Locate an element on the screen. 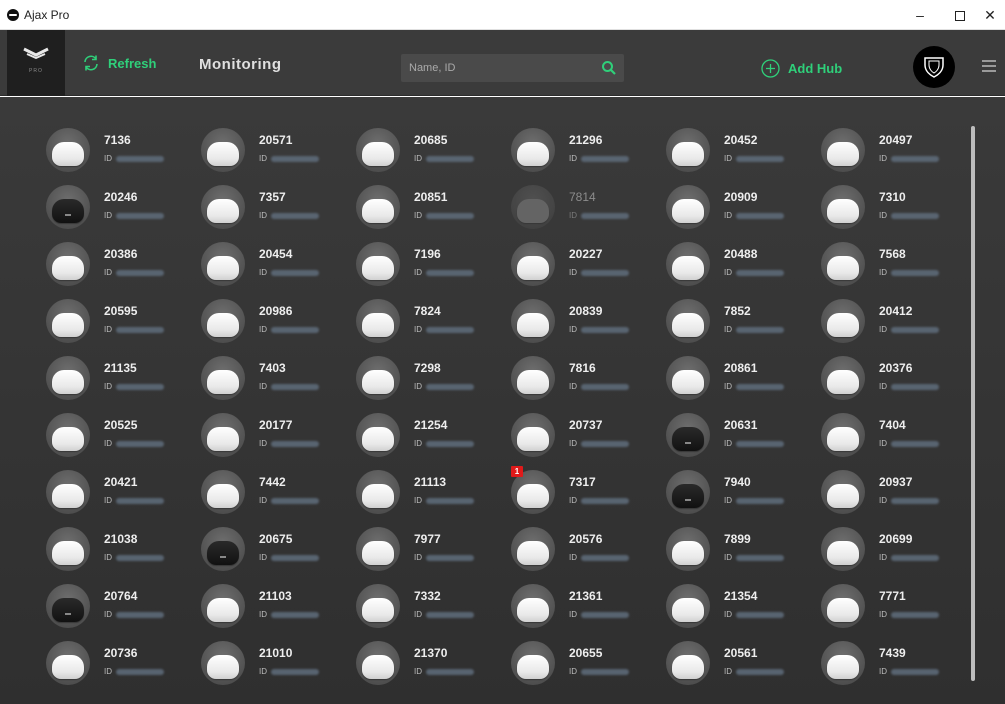 The image size is (1005, 704). app-logo: PRO is located at coordinates (36, 63).